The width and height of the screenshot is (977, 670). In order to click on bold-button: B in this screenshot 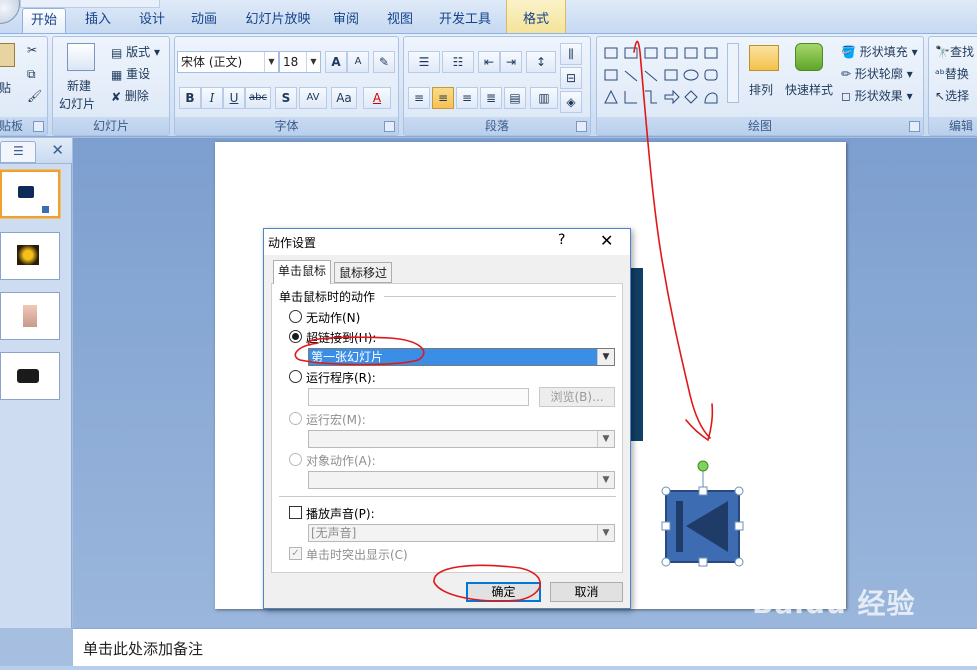, I will do `click(190, 98)`.